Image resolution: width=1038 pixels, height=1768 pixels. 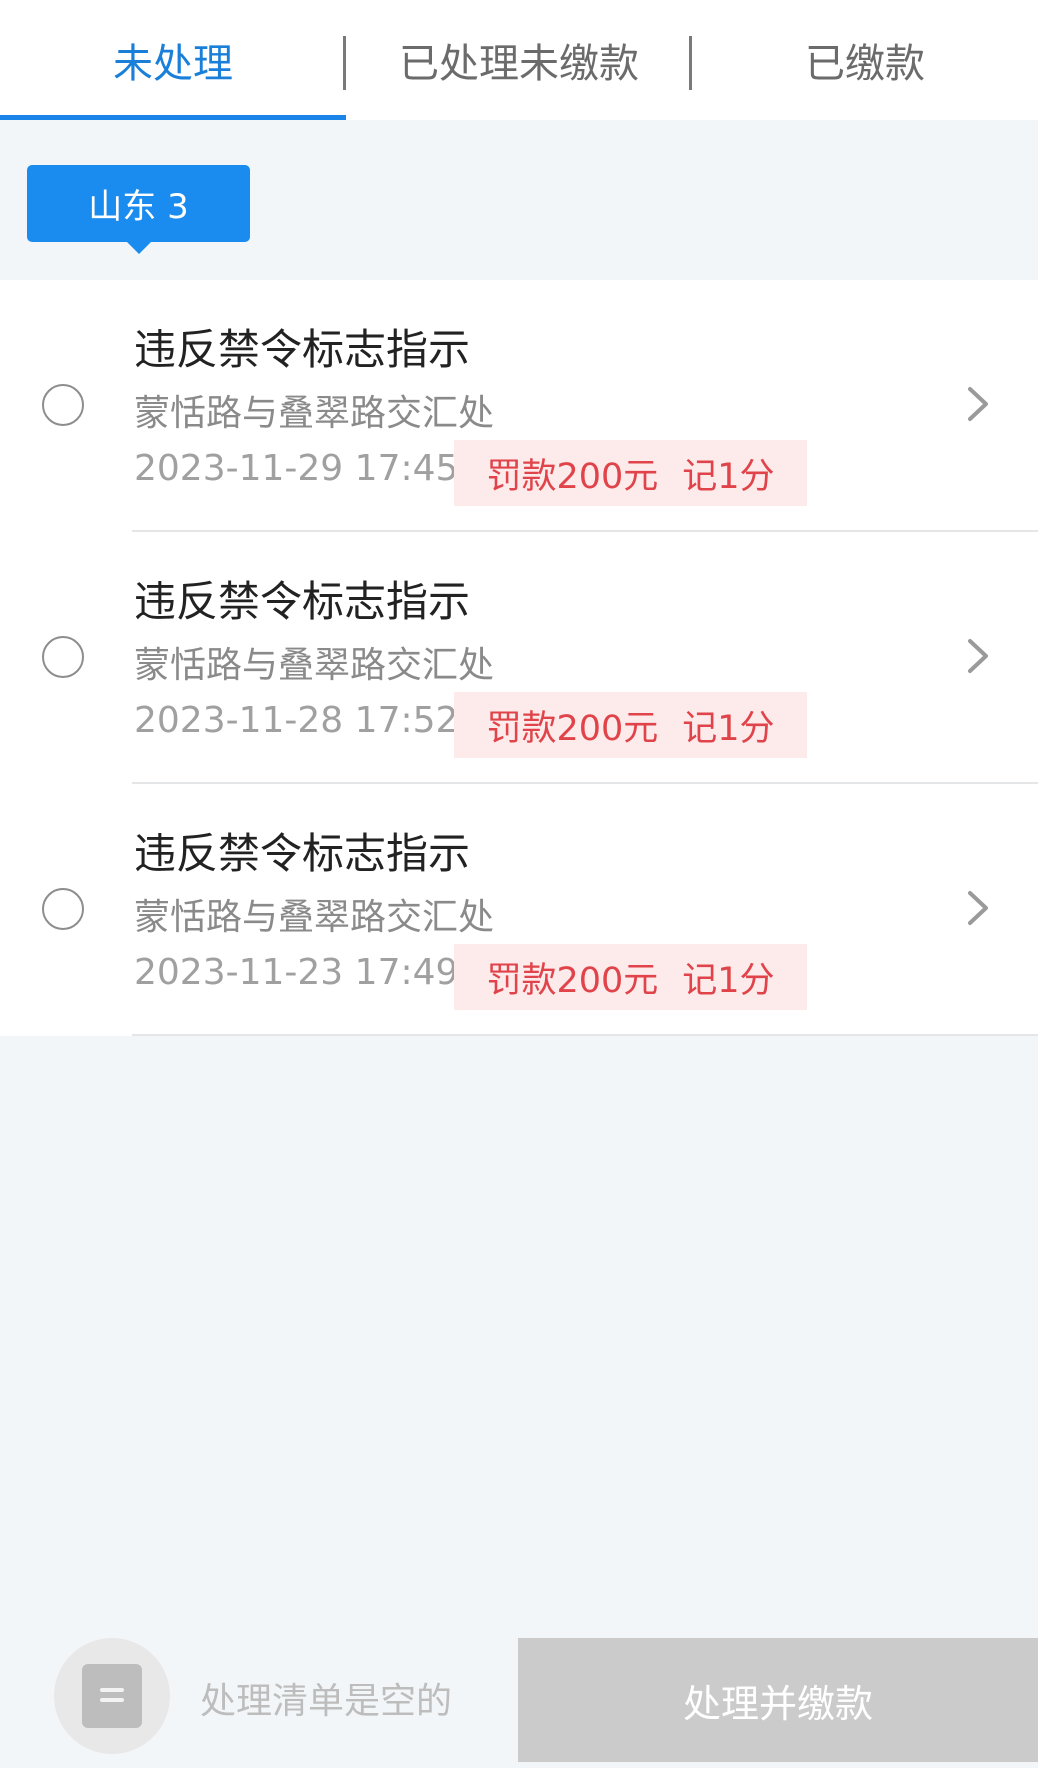 I want to click on tab-processed-unpaid: 已处理未缴款, so click(x=519, y=60).